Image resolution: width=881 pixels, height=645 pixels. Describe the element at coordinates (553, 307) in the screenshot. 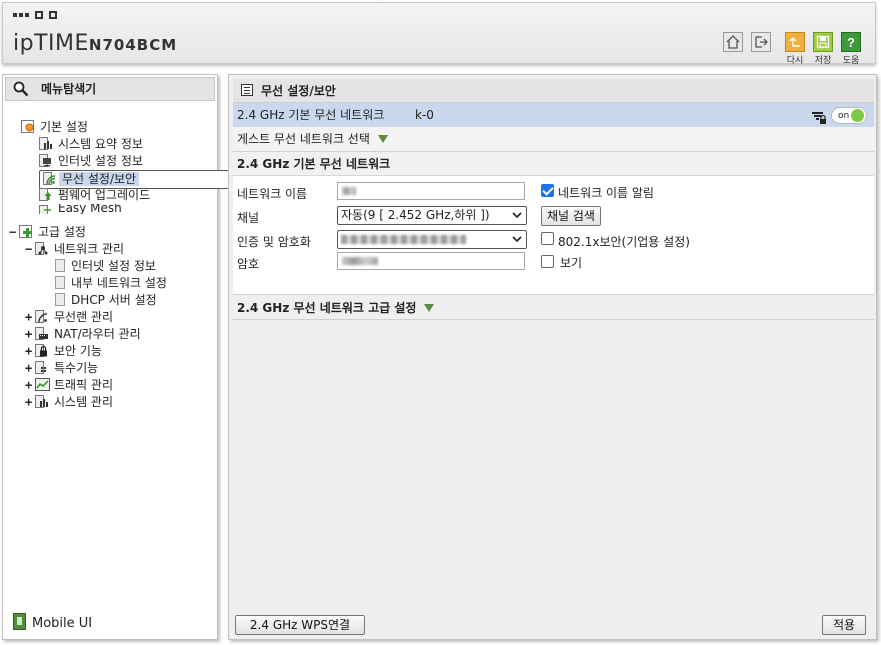

I see `advanced-wireless-settings: 2.4 GHz 무선 네트워크 고급 설정` at that location.